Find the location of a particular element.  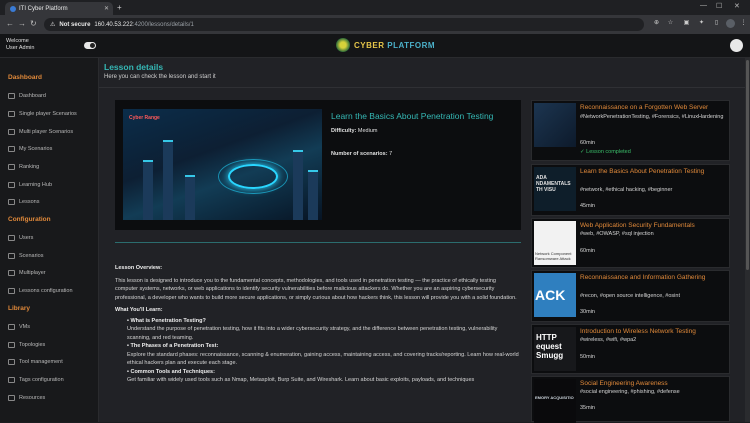

related-lesson-title: Social Engineering Awareness is located at coordinates (624, 383).